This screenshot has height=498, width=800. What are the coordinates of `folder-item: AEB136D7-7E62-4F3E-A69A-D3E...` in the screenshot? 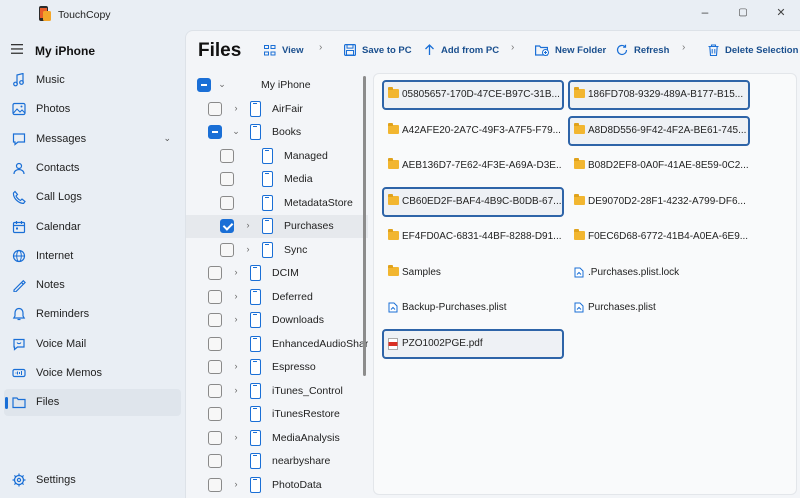 It's located at (473, 166).